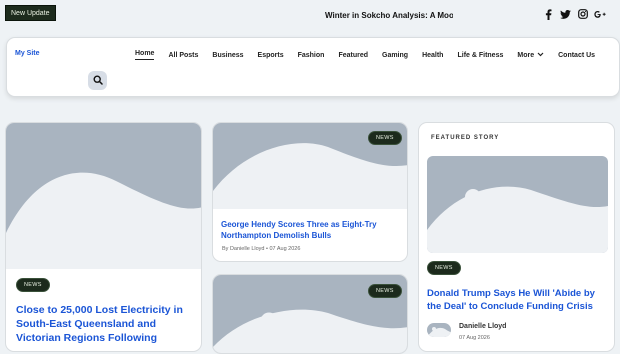 The width and height of the screenshot is (620, 354). What do you see at coordinates (145, 55) in the screenshot?
I see `nav-home: Home` at bounding box center [145, 55].